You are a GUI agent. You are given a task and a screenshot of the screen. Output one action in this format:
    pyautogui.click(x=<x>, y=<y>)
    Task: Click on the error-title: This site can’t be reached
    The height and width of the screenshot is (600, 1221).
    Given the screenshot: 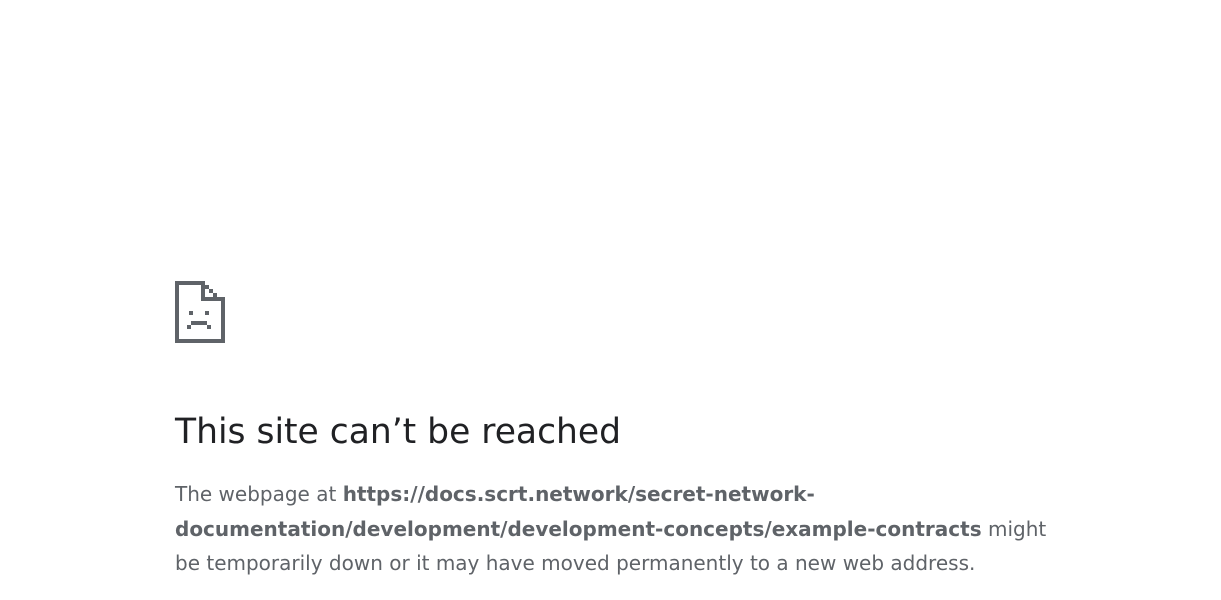 What is the action you would take?
    pyautogui.click(x=398, y=432)
    